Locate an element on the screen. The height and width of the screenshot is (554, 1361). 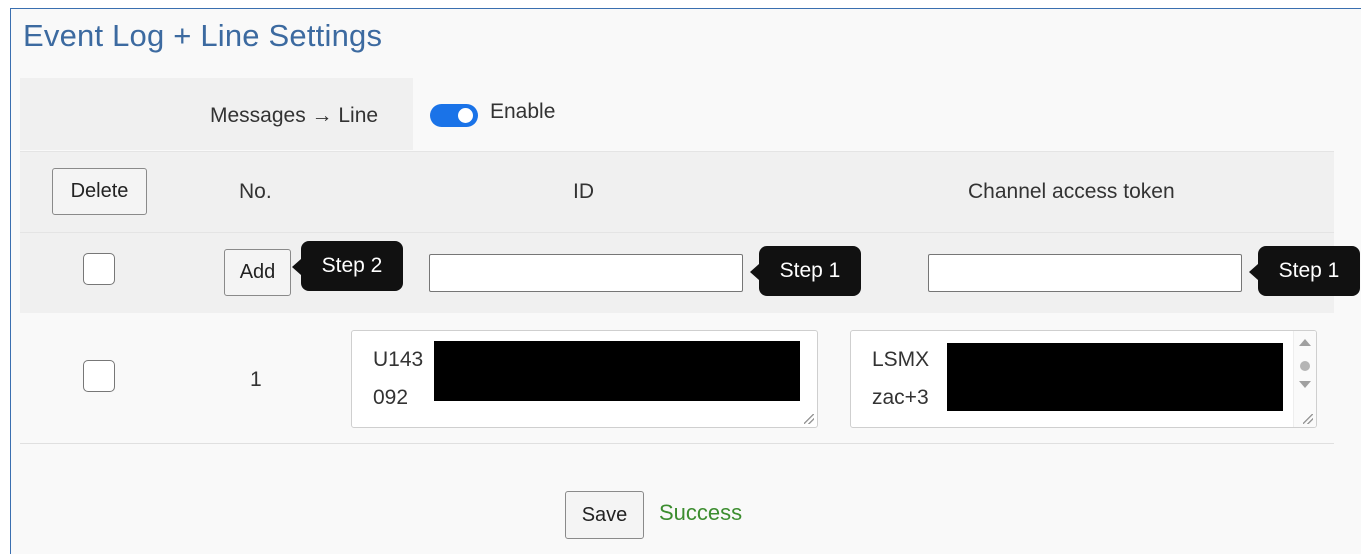
id-input is located at coordinates (586, 273).